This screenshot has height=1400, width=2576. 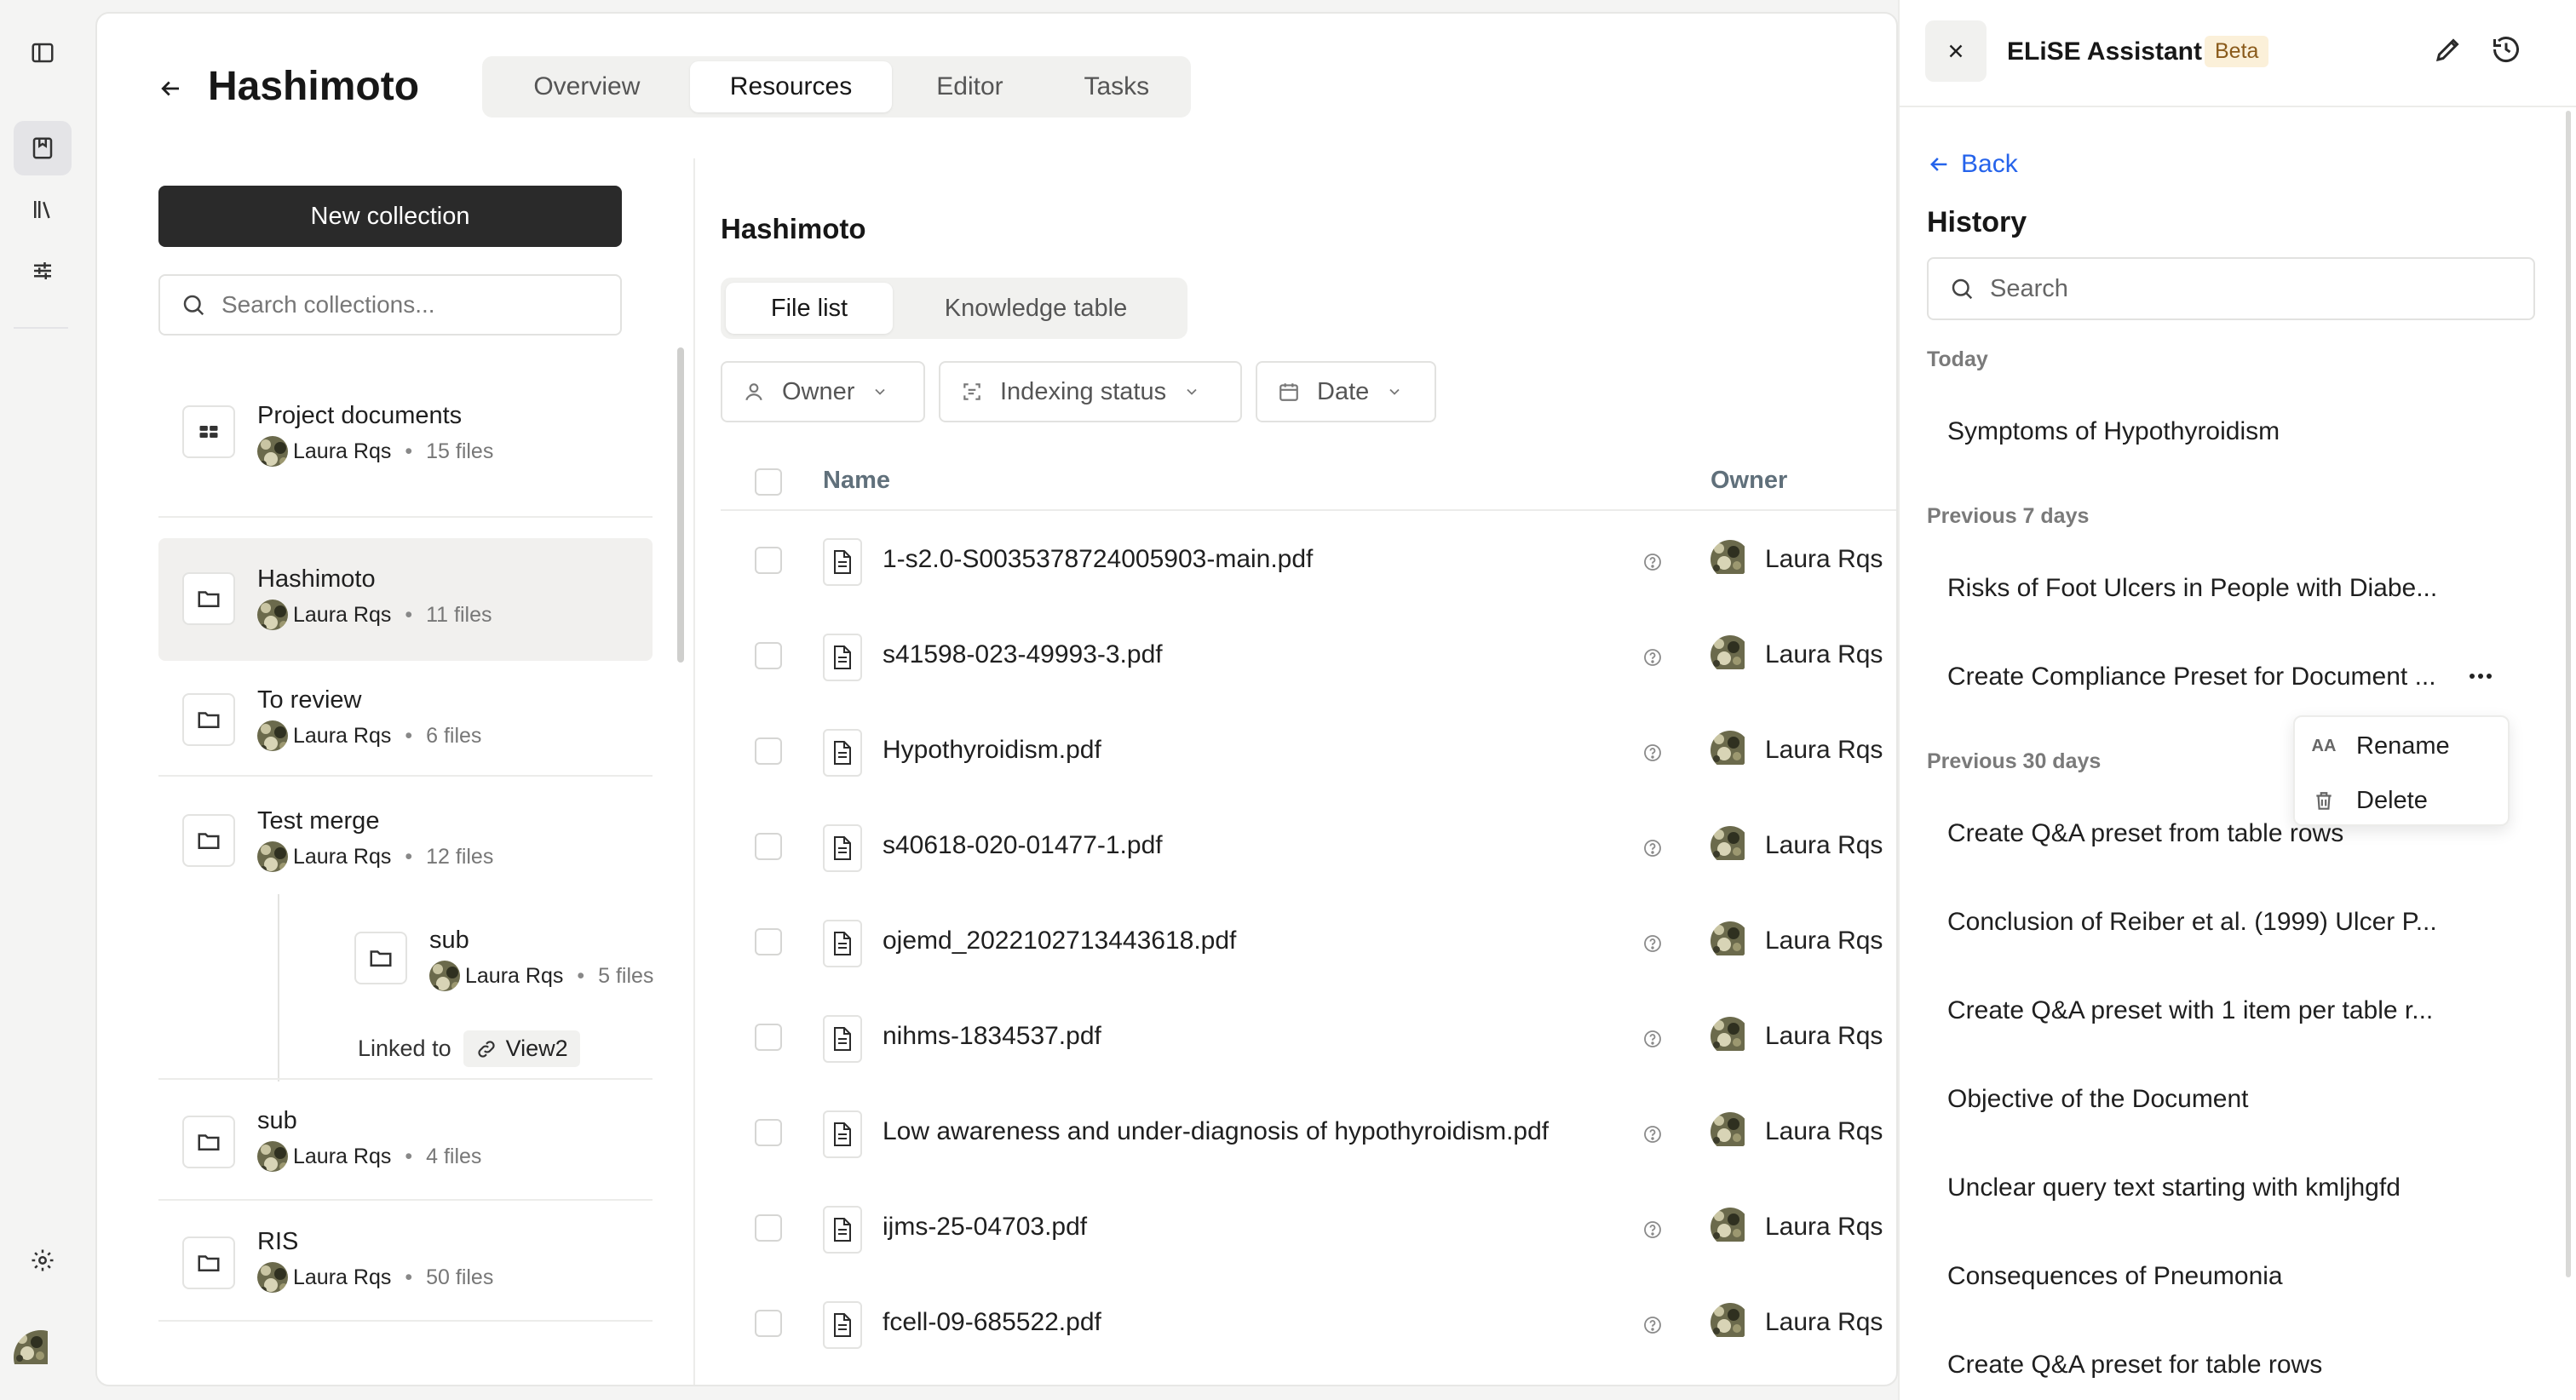 I want to click on table-row: nihms-1834537.pdf Laura Rqs, so click(x=1309, y=1037).